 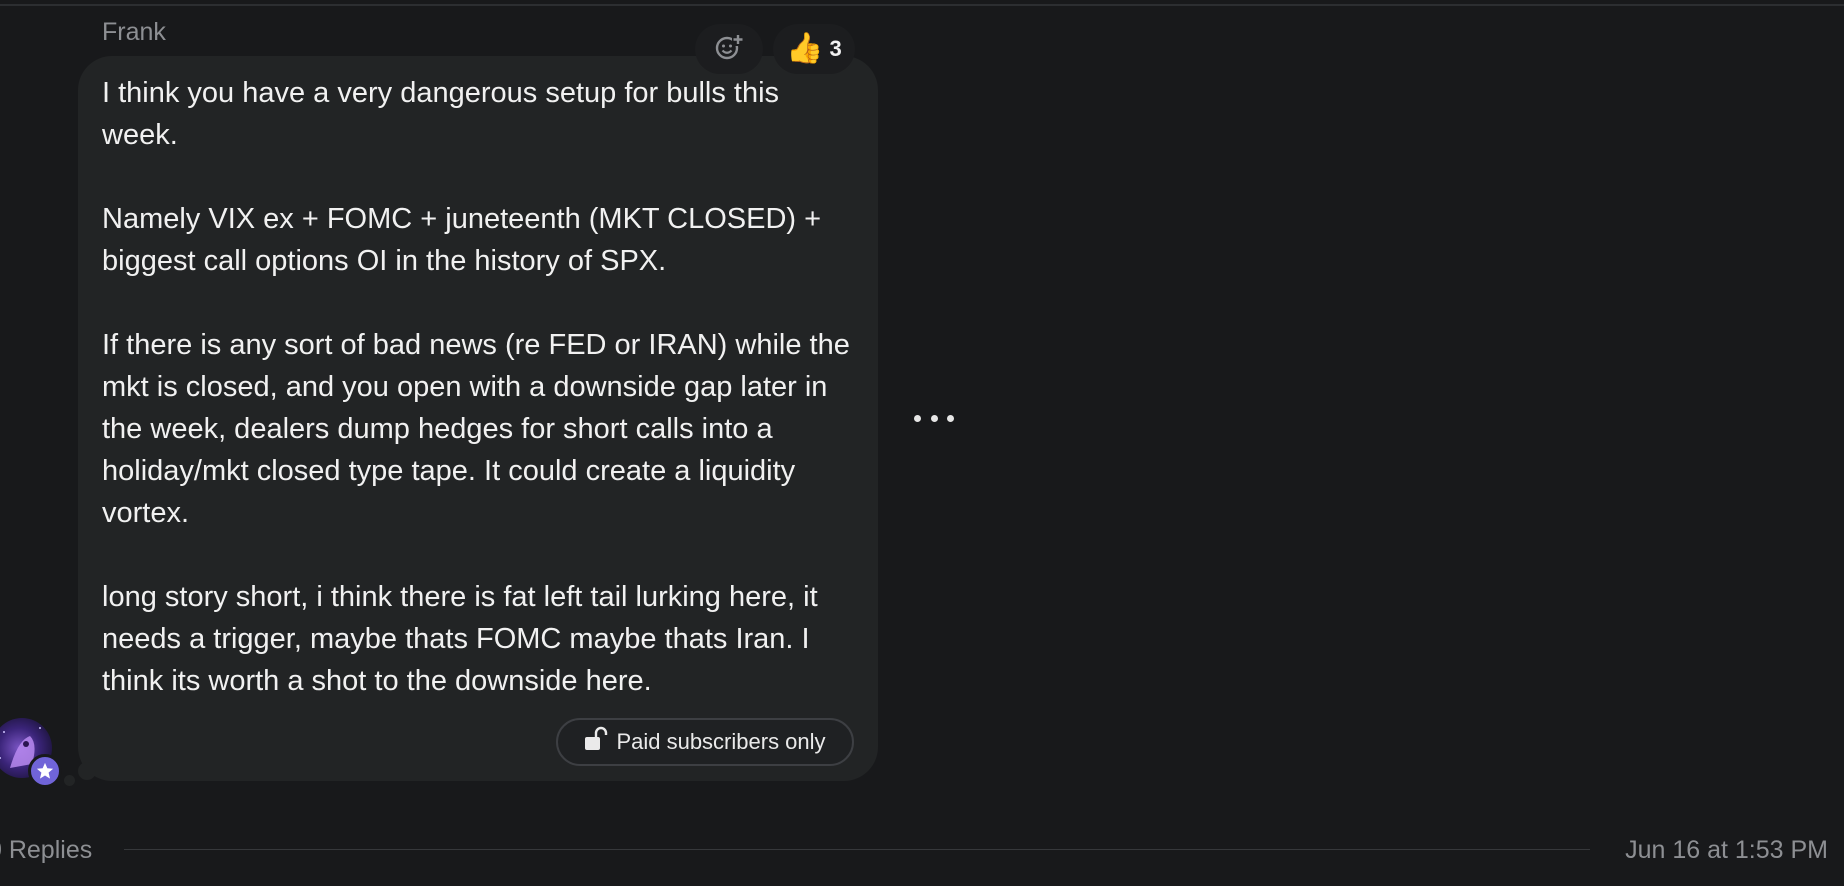 I want to click on add-reaction-button, so click(x=729, y=49).